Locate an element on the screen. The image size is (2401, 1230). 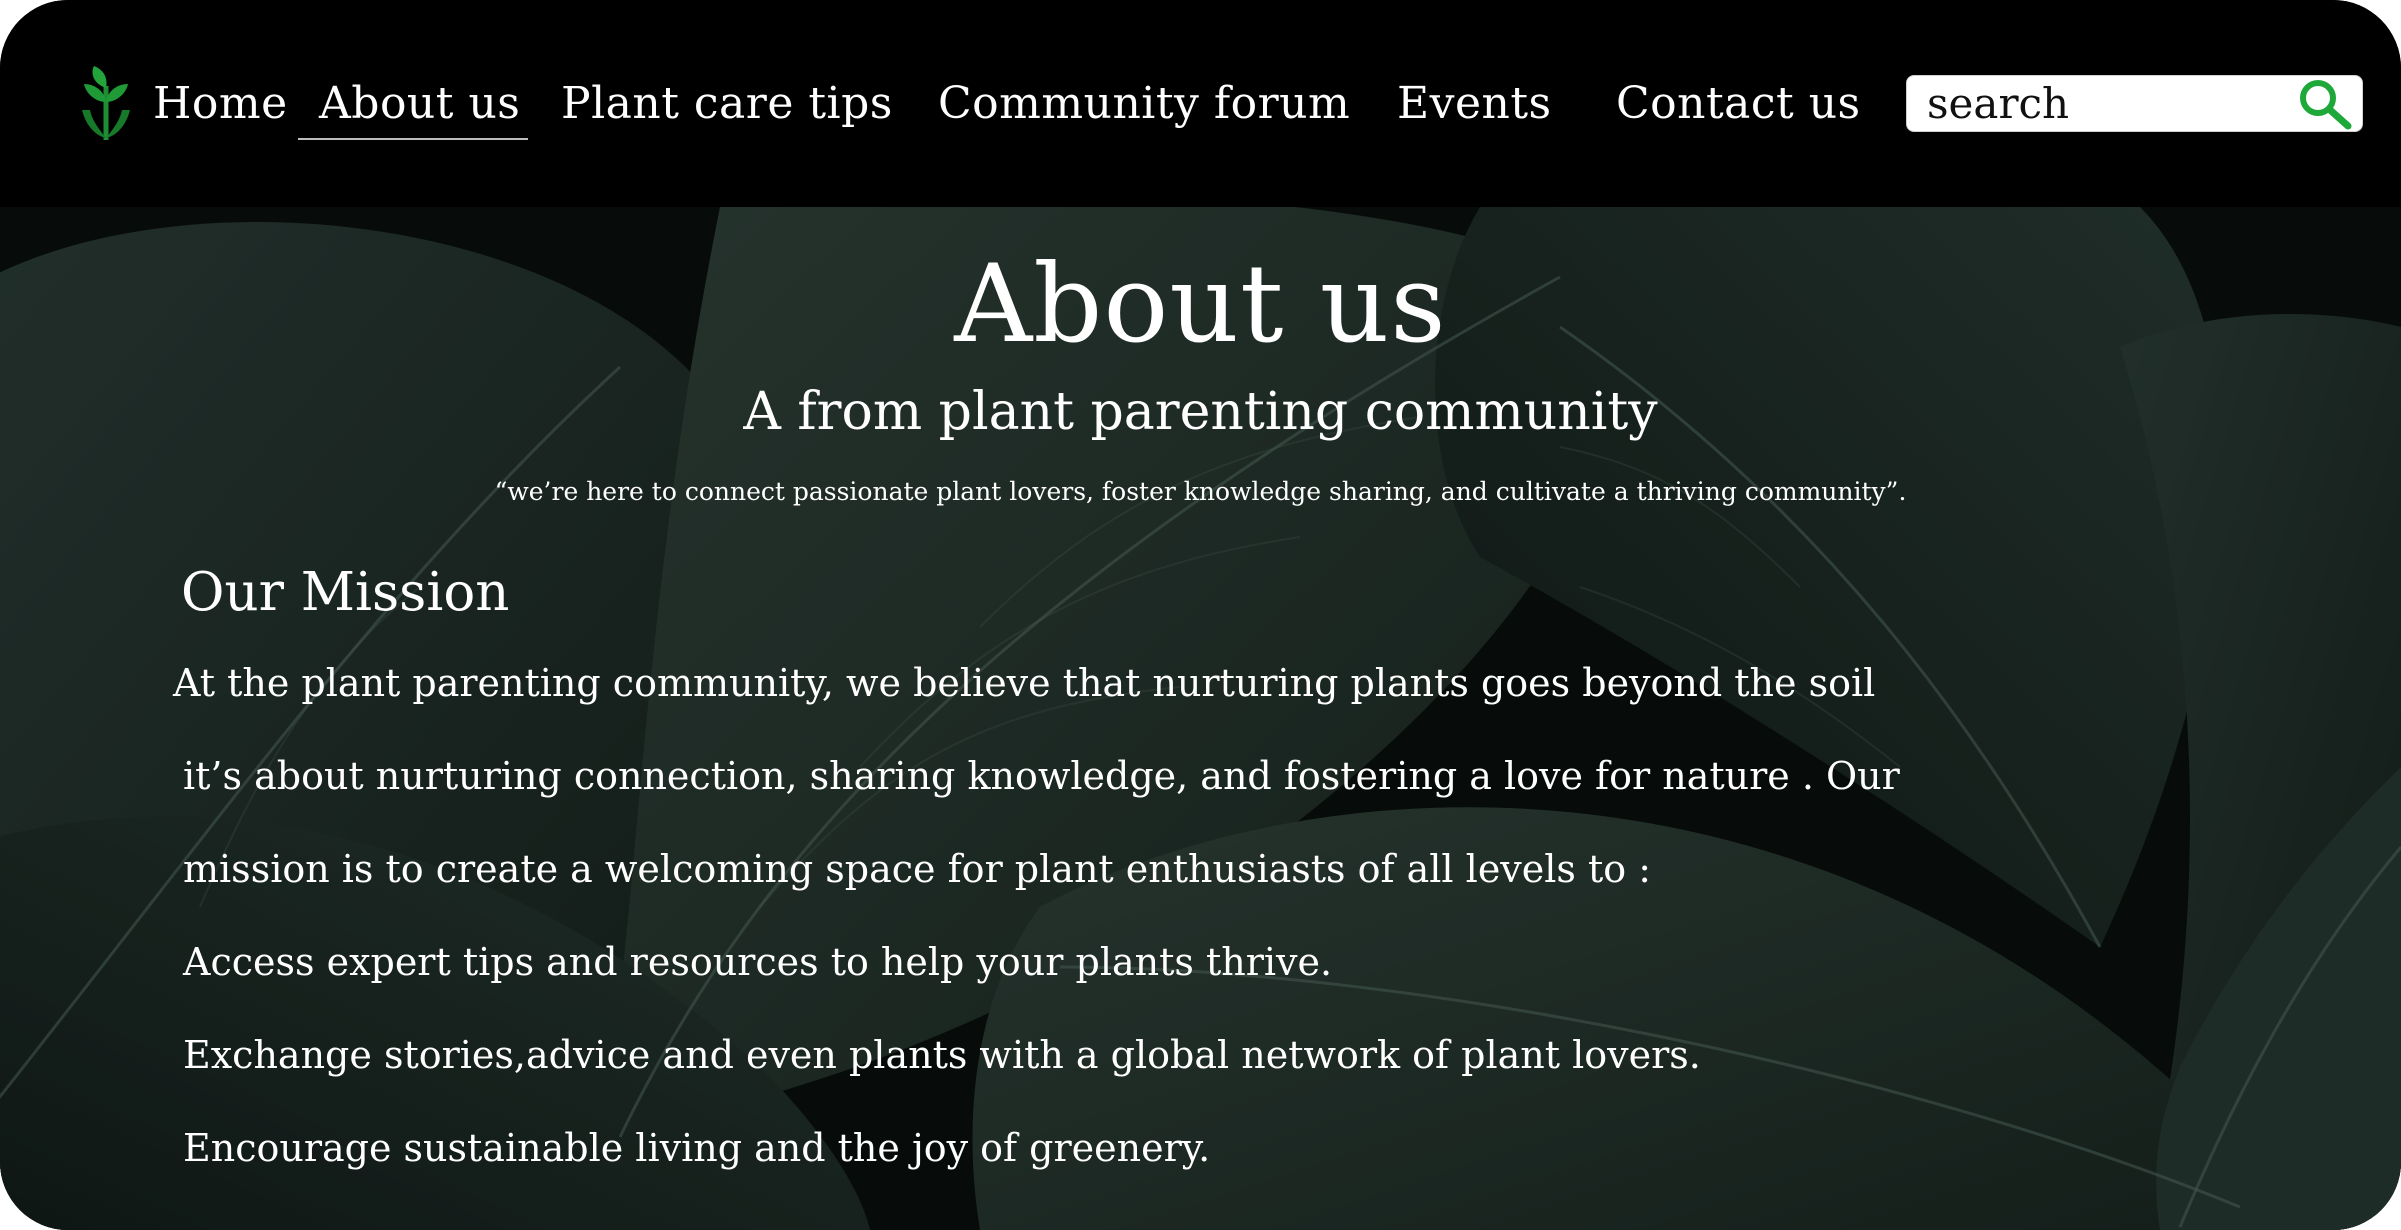
sprout-hands-logo-icon is located at coordinates (106, 104).